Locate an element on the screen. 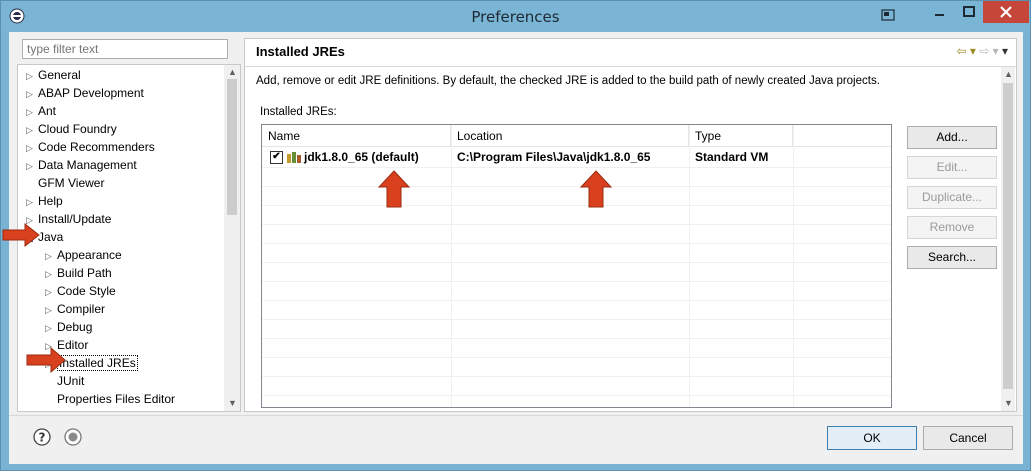  tree-item: ▷ Code Recommenders is located at coordinates (90, 147).